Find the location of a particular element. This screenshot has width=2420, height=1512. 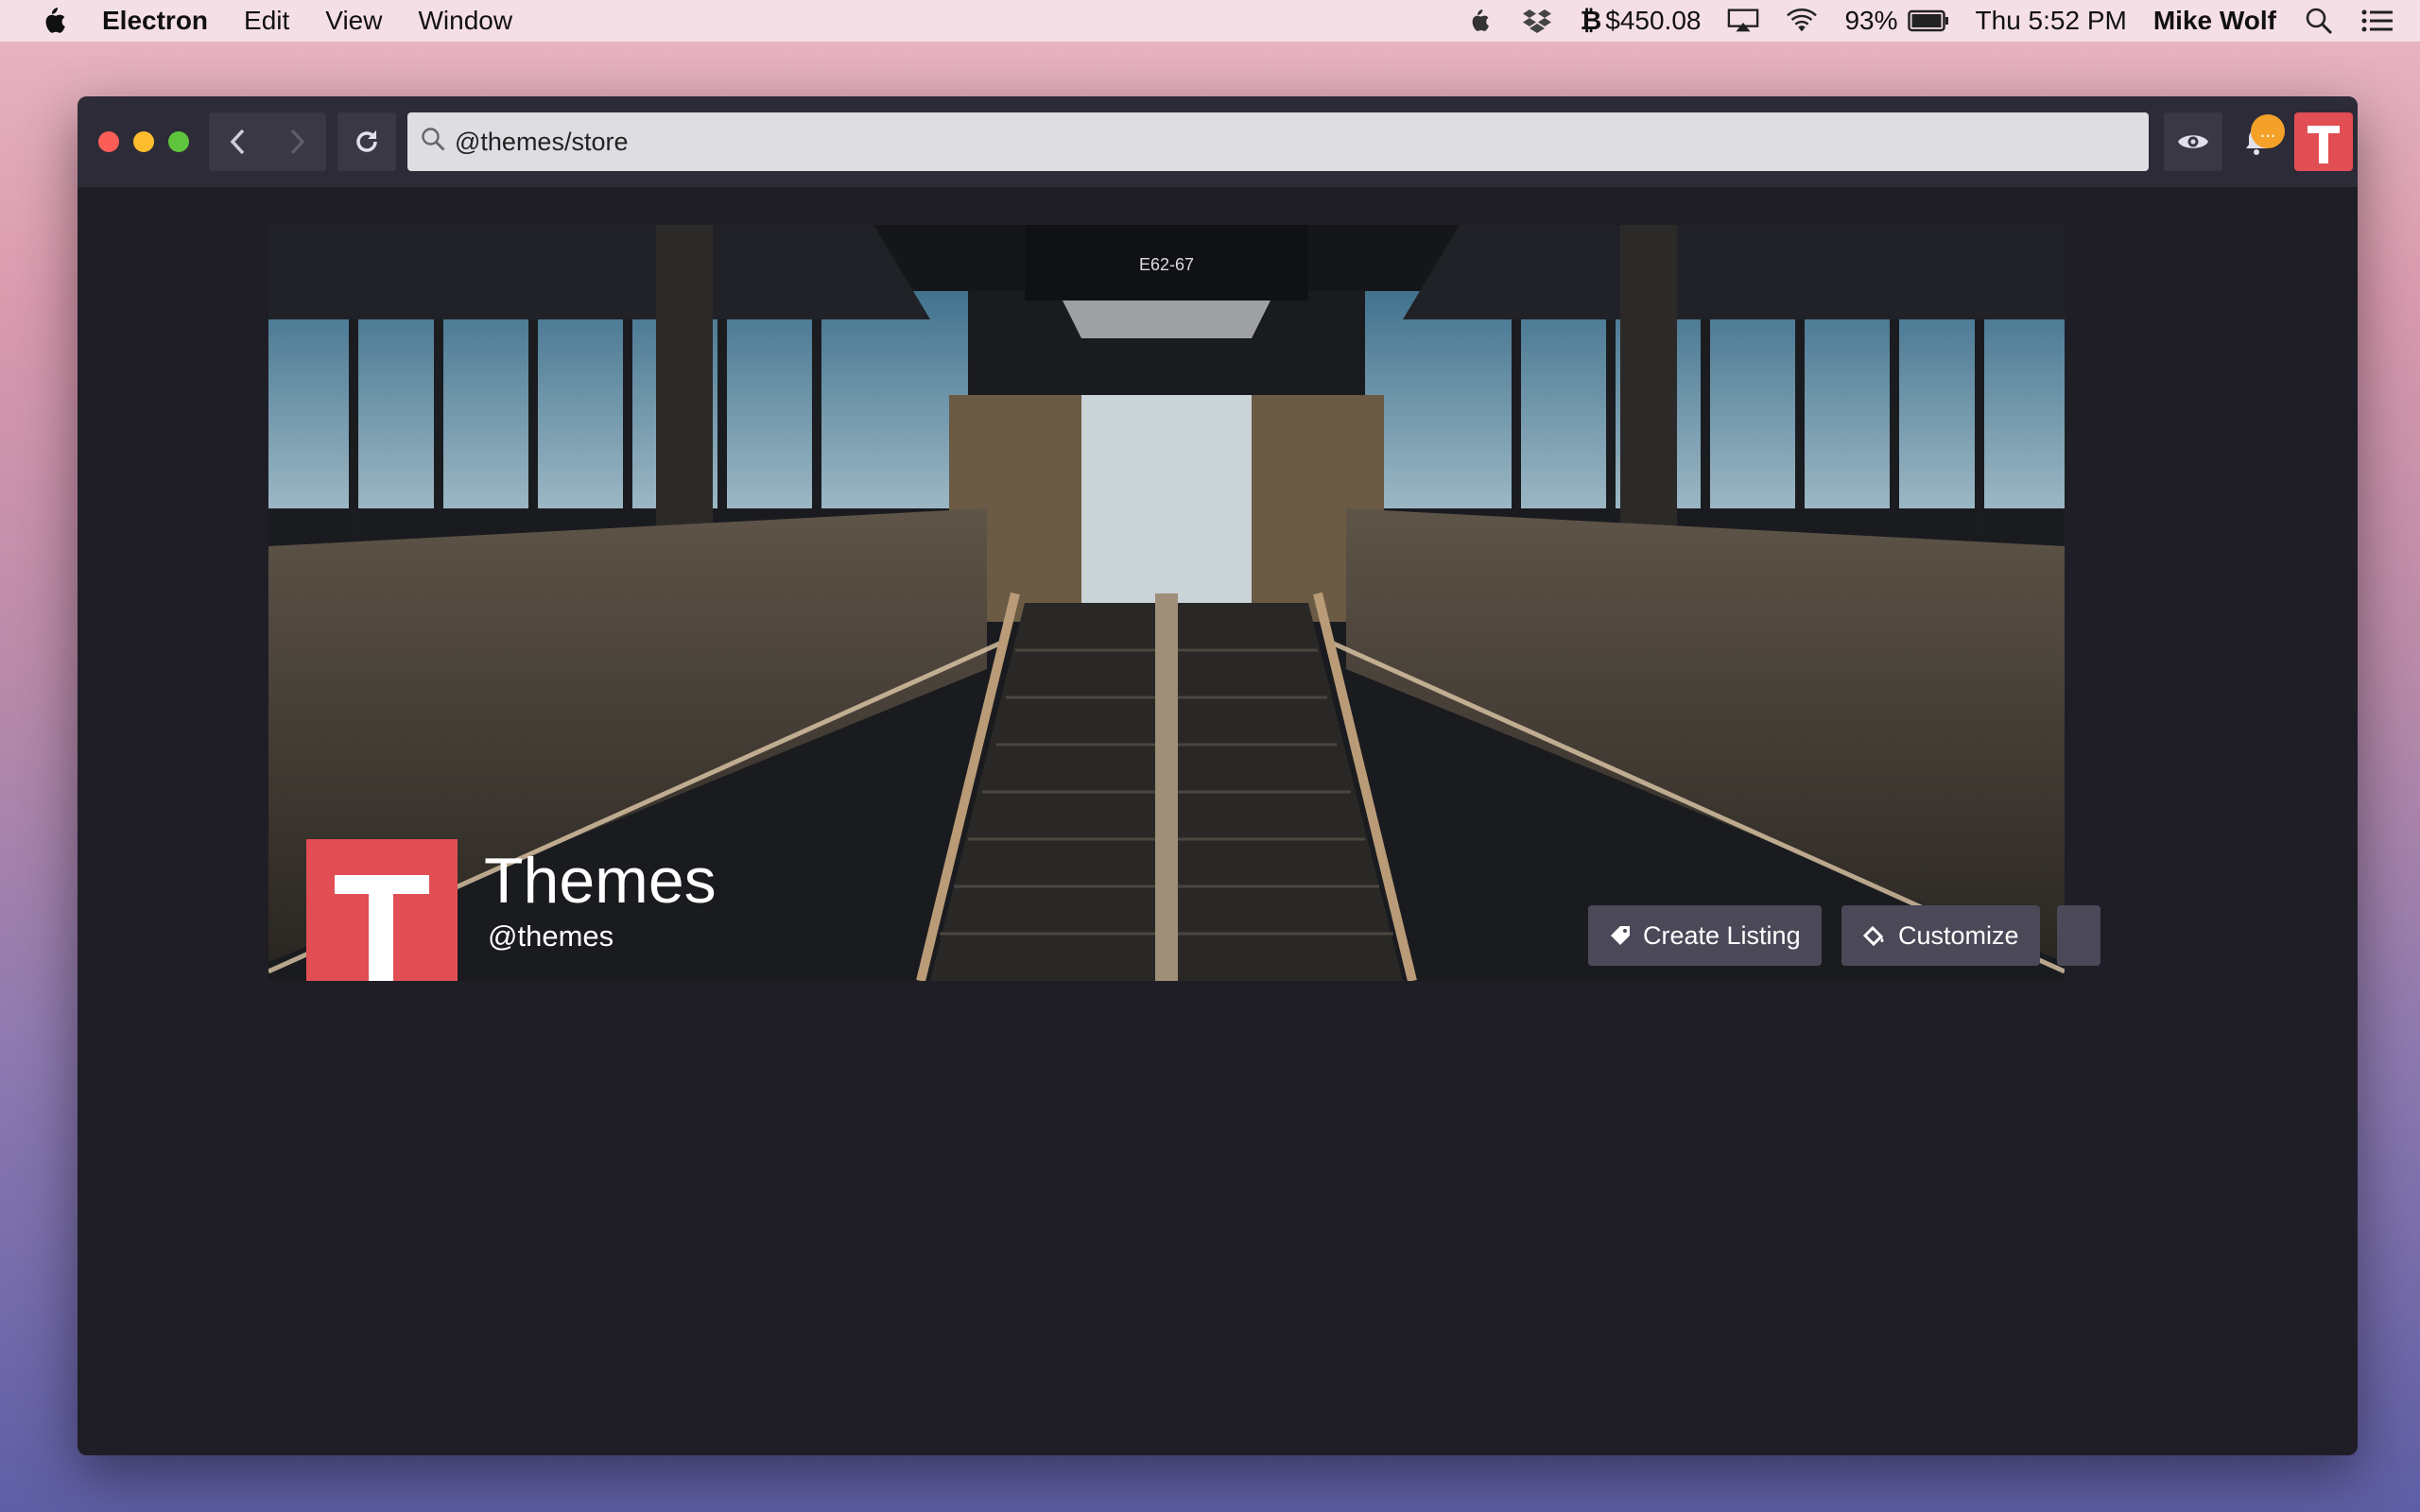

forward-button is located at coordinates (297, 141).